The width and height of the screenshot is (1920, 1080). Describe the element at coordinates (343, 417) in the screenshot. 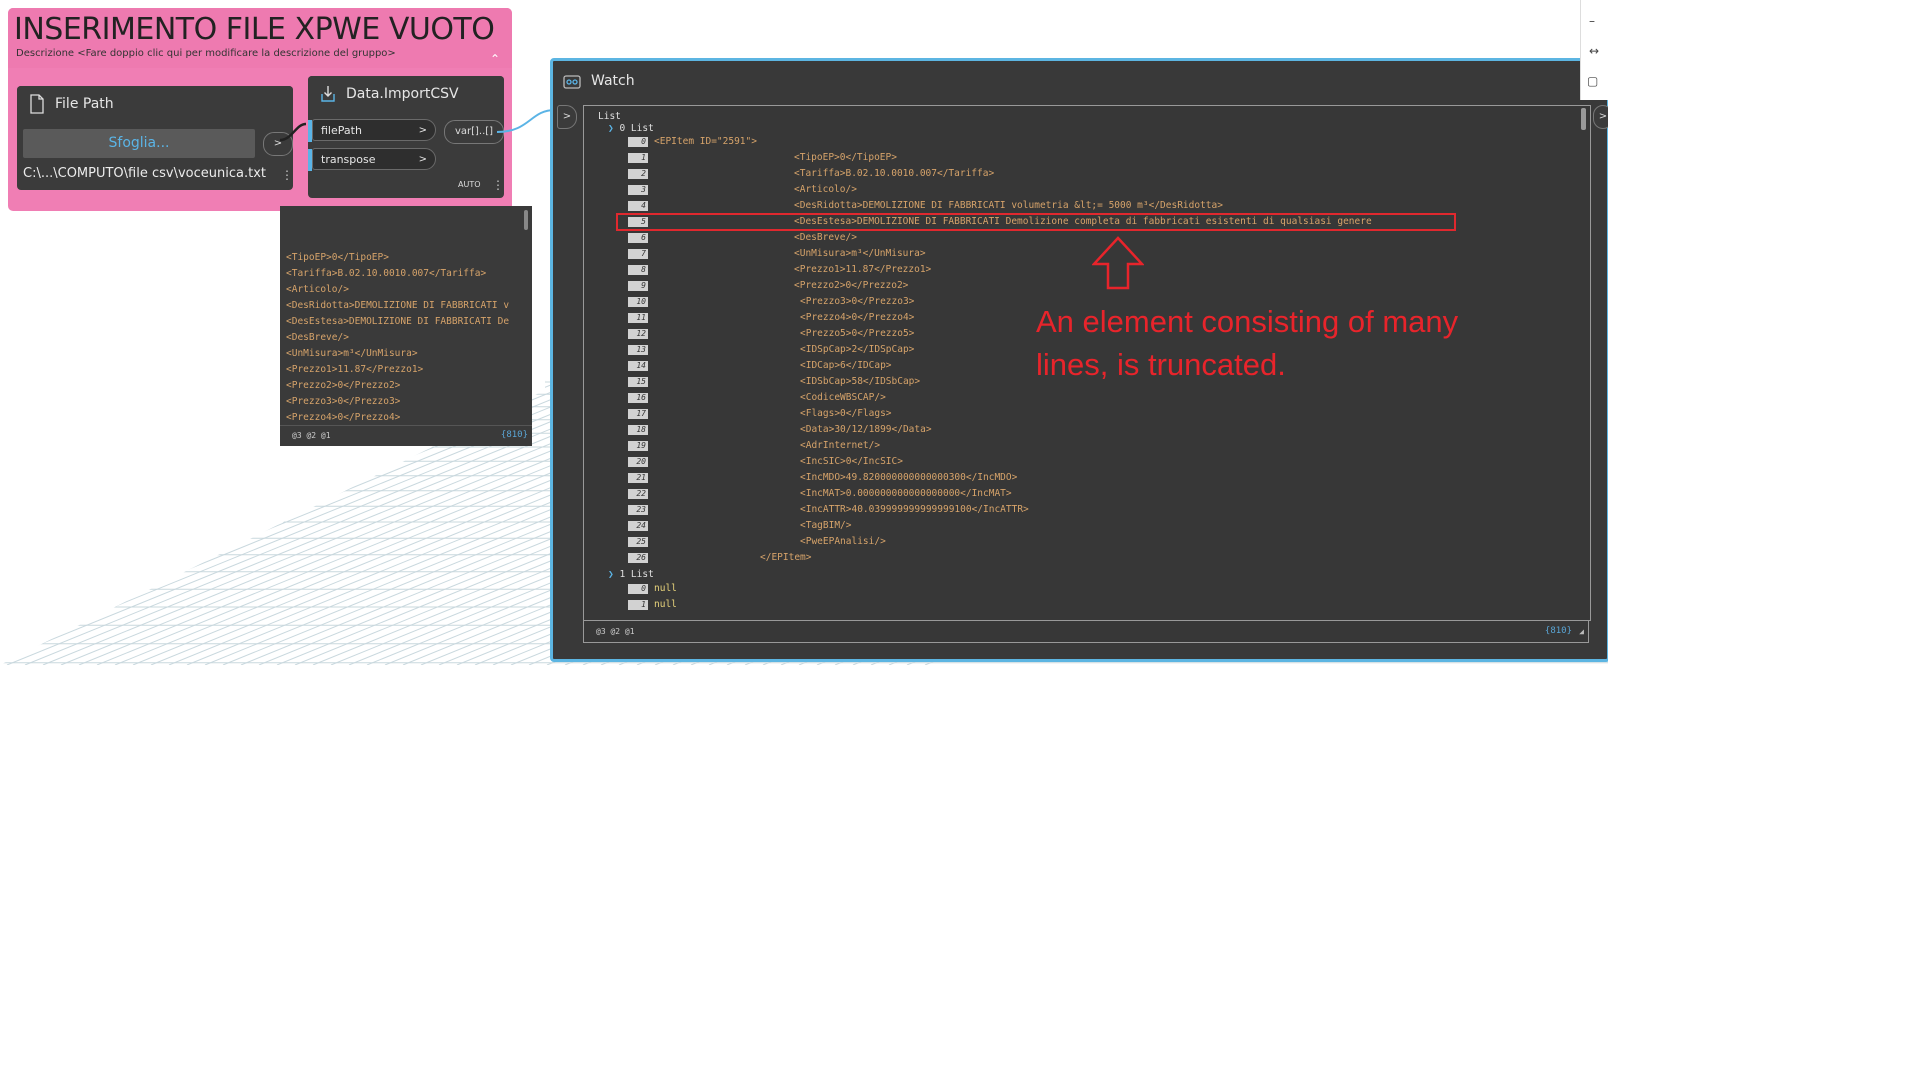

I see `preview-line: <Prezzo4>0</Prezzo4>` at that location.